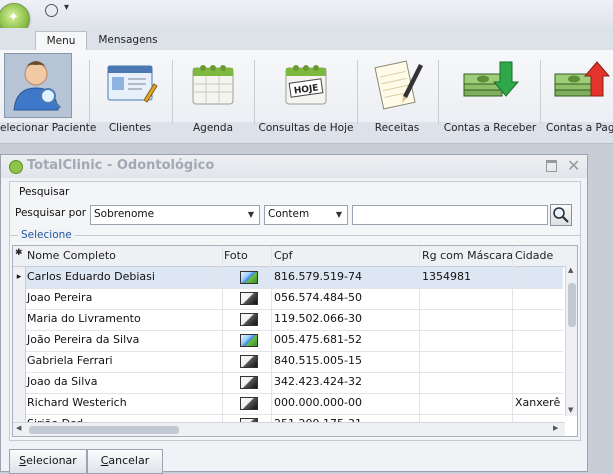 The width and height of the screenshot is (613, 474). I want to click on col-header-name: Nome Completo, so click(71, 255).